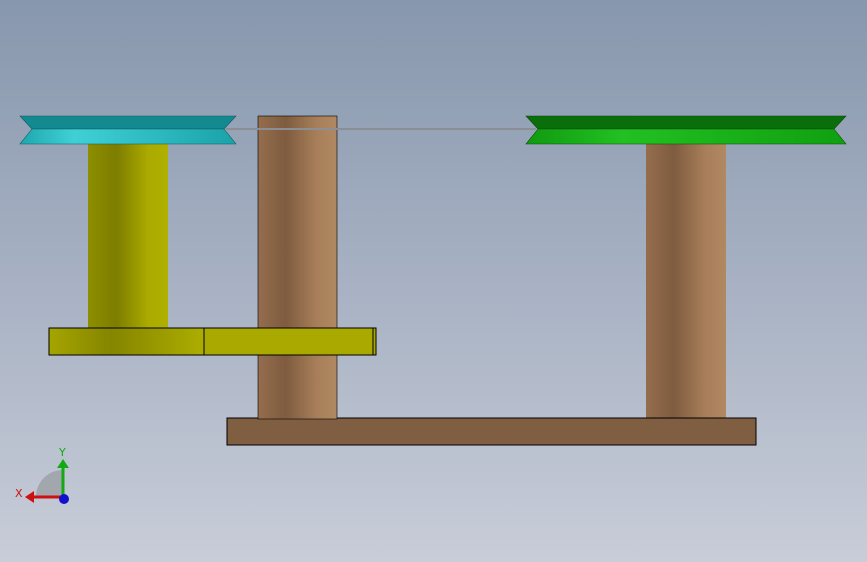 The image size is (867, 562). What do you see at coordinates (64, 499) in the screenshot?
I see `z-axis-dot` at bounding box center [64, 499].